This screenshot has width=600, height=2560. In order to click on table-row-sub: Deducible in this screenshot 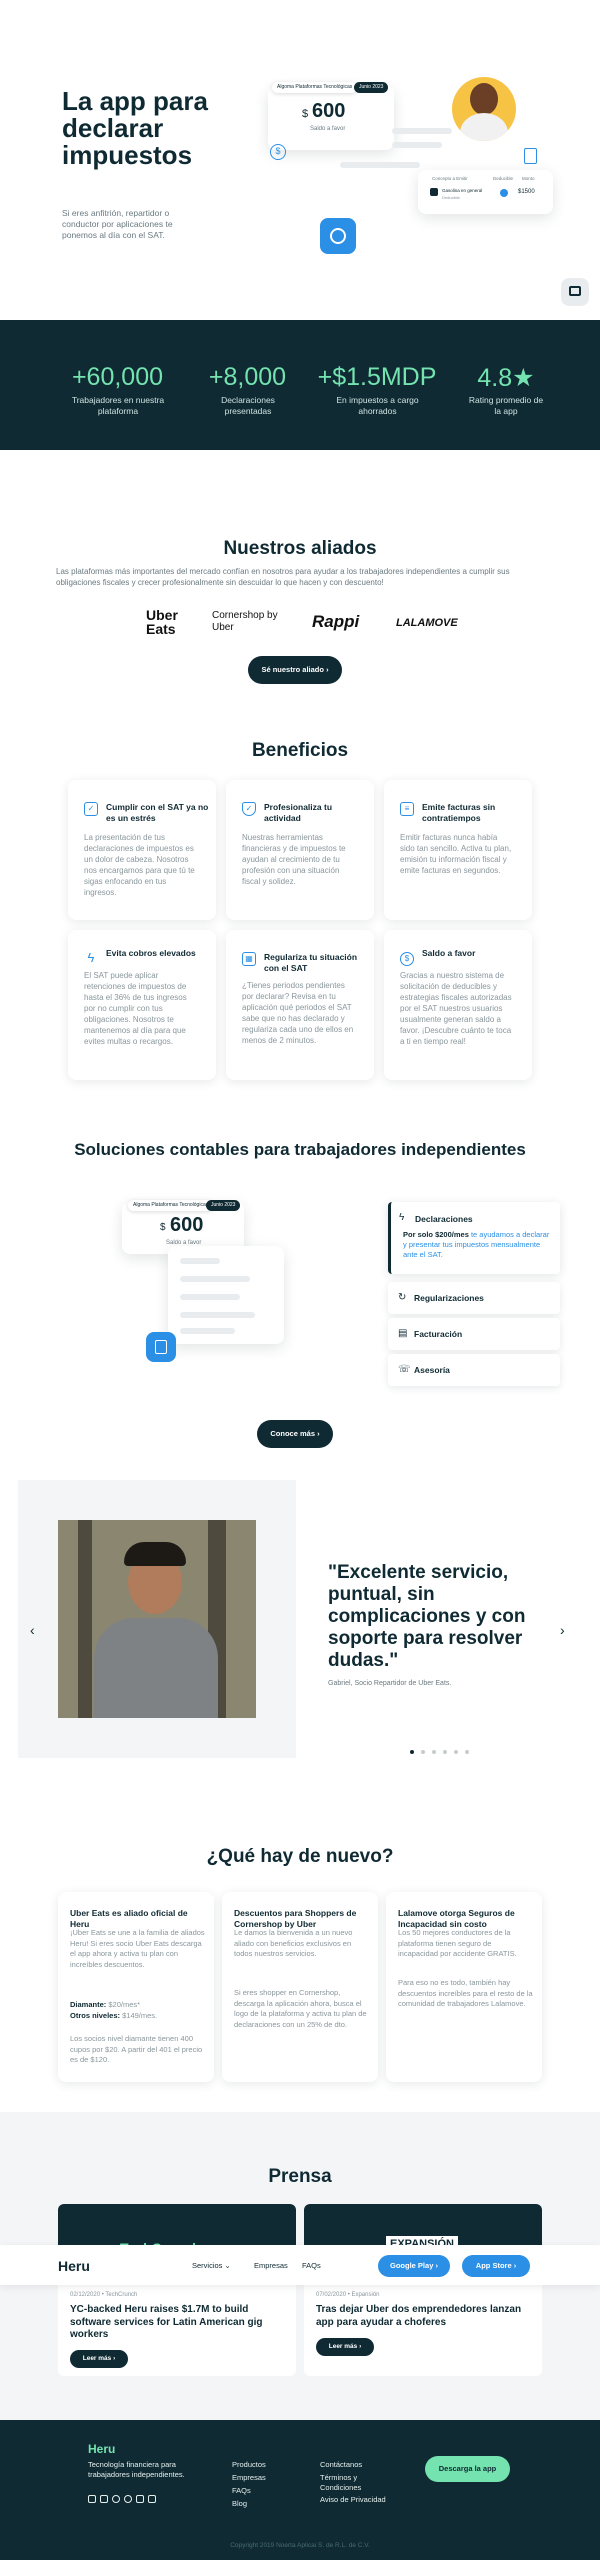, I will do `click(451, 197)`.